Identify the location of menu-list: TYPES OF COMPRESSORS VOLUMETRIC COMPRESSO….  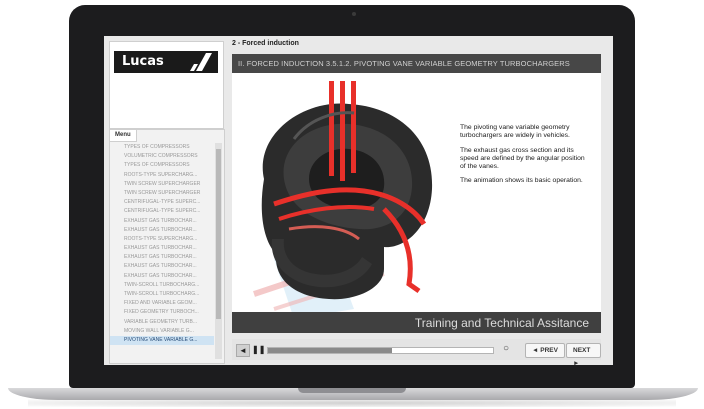
(162, 253).